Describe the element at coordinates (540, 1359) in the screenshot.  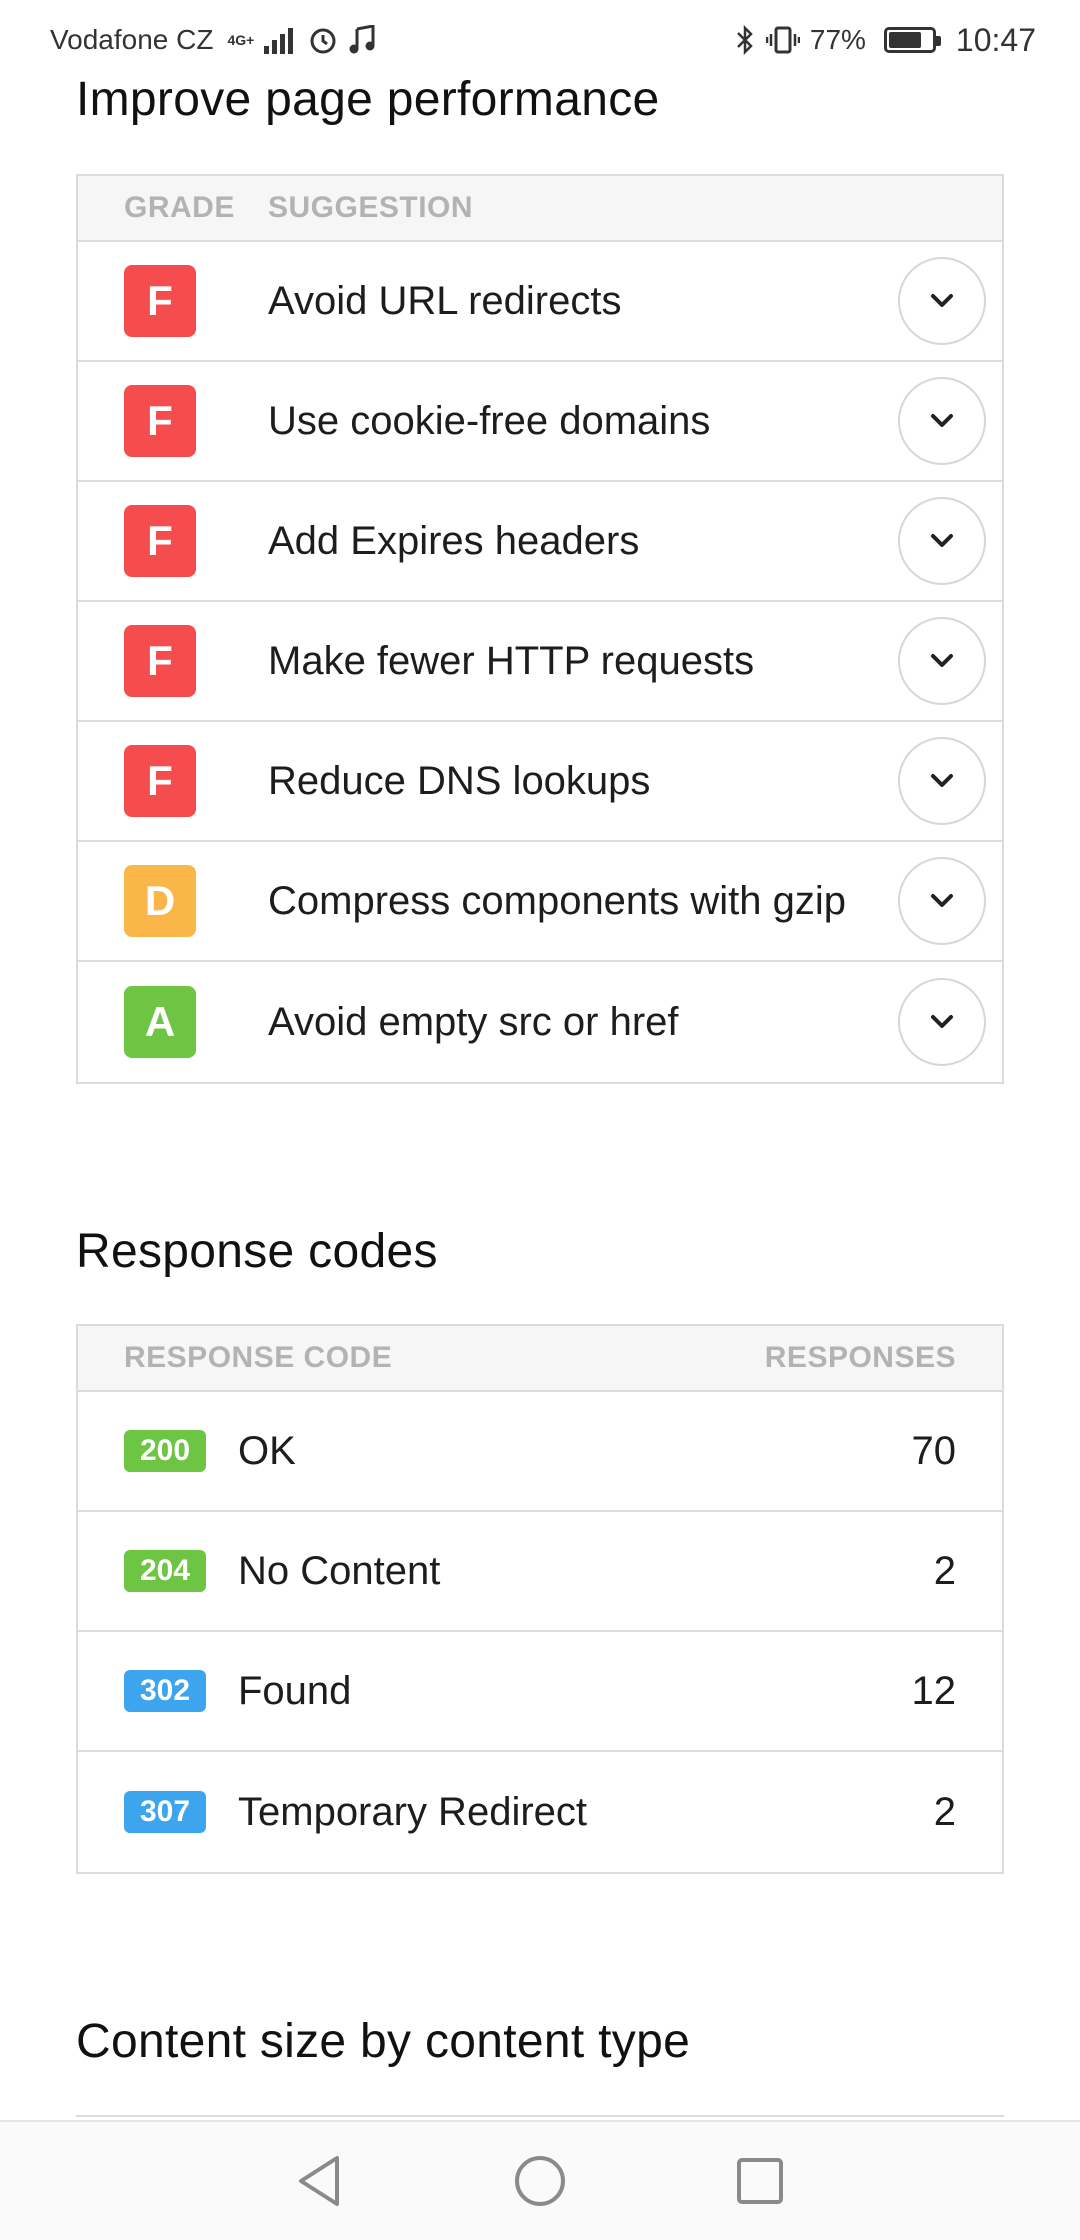
I see `response-codes-table-header: RESPONSE CODE RESPONSES` at that location.